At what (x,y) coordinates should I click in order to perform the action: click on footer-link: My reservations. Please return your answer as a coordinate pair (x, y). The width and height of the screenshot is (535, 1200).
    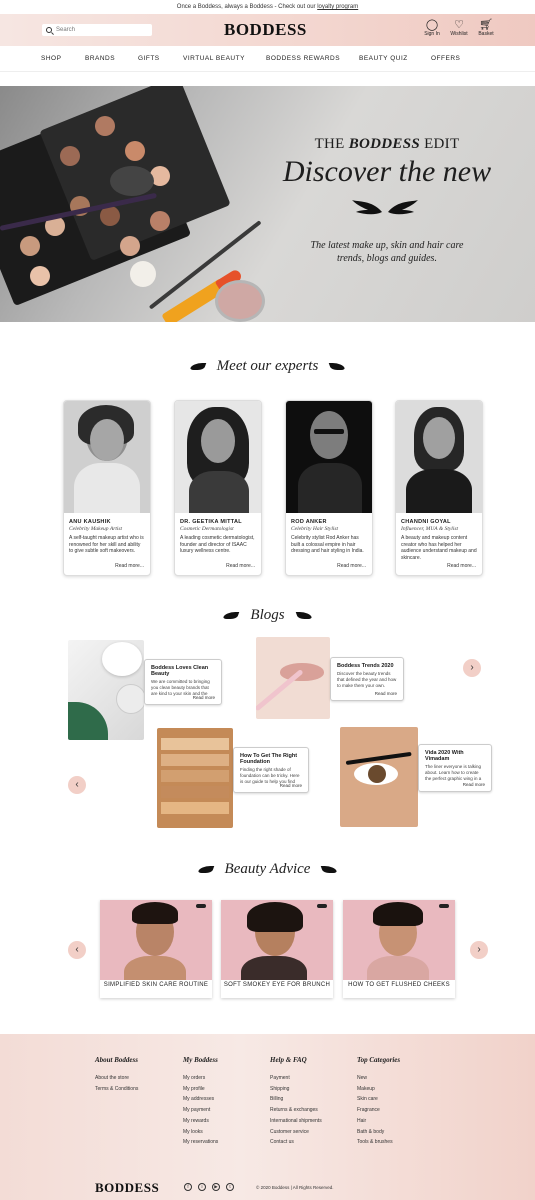
    Looking at the image, I should click on (200, 1142).